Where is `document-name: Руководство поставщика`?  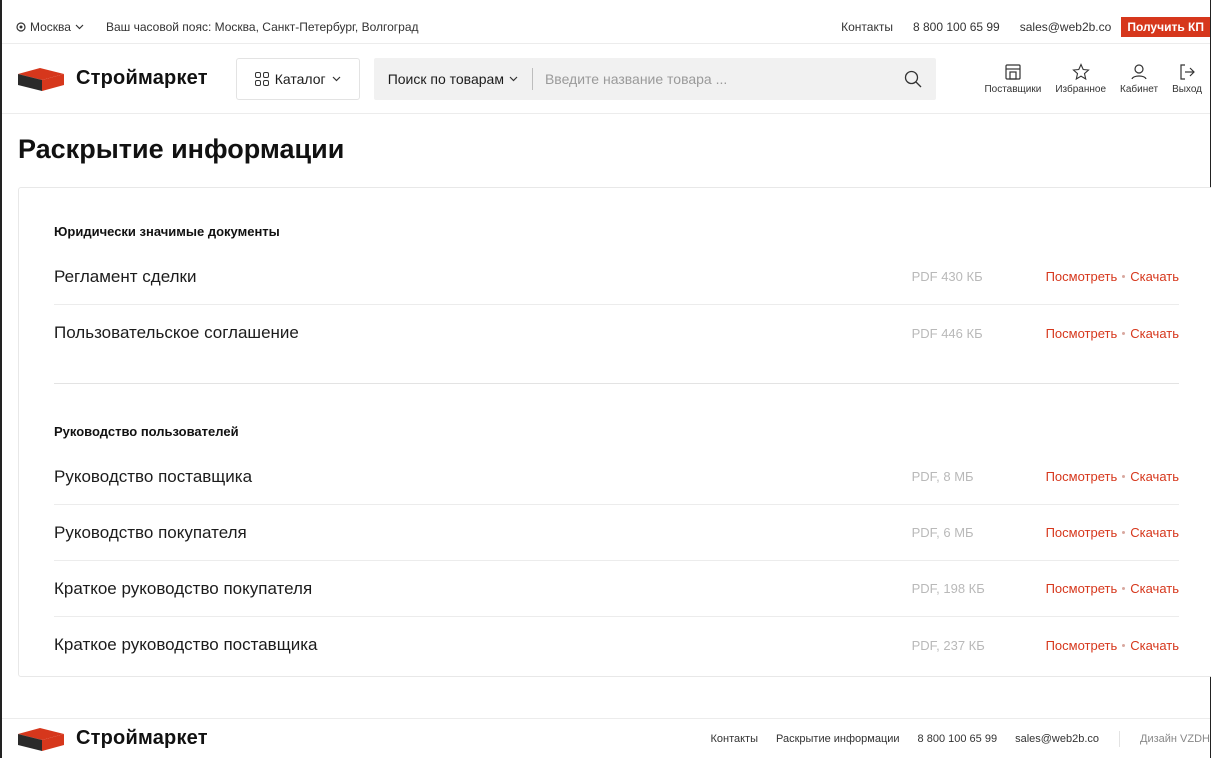 document-name: Руководство поставщика is located at coordinates (153, 476).